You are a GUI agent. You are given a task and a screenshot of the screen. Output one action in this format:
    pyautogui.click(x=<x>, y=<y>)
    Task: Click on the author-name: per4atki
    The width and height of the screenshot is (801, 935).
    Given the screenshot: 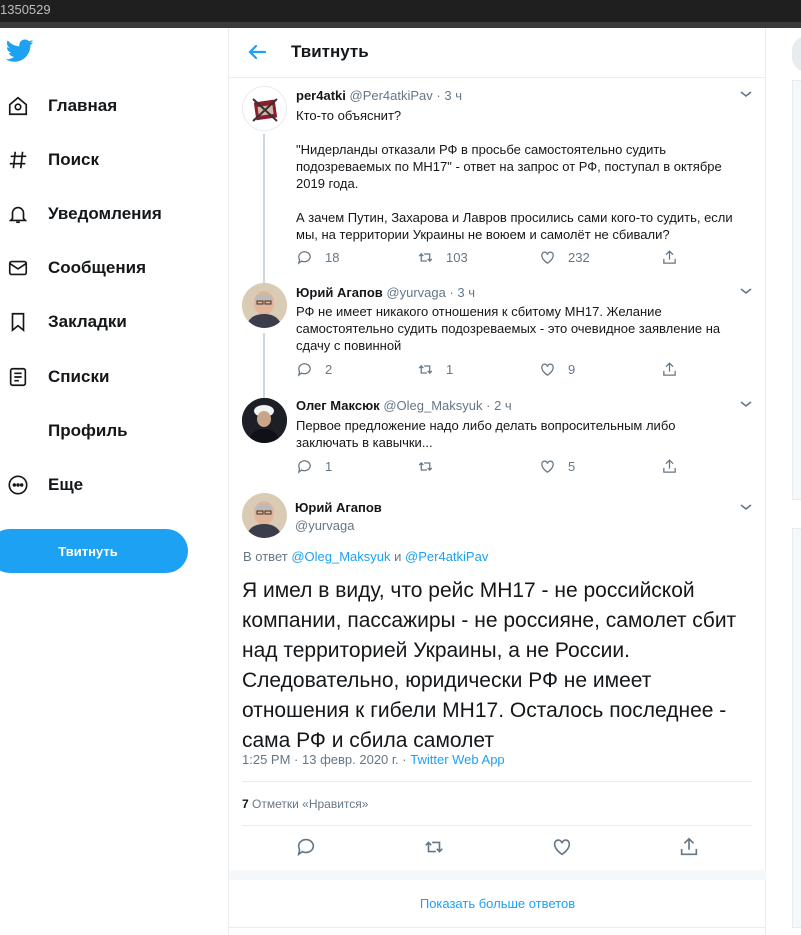 What is the action you would take?
    pyautogui.click(x=321, y=95)
    